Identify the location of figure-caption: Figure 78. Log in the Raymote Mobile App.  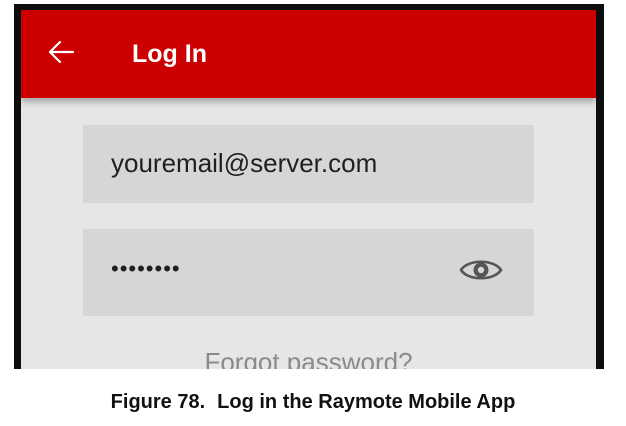
(313, 402).